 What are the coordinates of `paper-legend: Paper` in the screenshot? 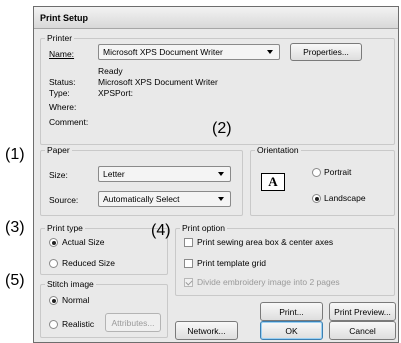 It's located at (58, 150).